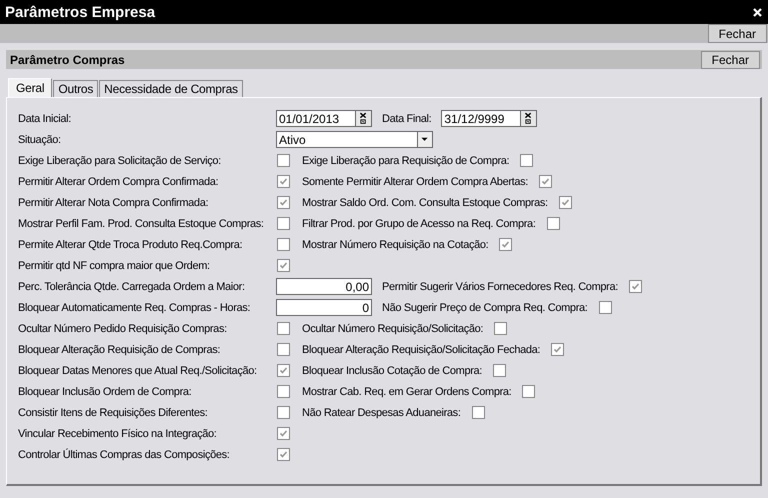 This screenshot has height=498, width=768. What do you see at coordinates (316, 118) in the screenshot?
I see `date-field: 01/01/2013` at bounding box center [316, 118].